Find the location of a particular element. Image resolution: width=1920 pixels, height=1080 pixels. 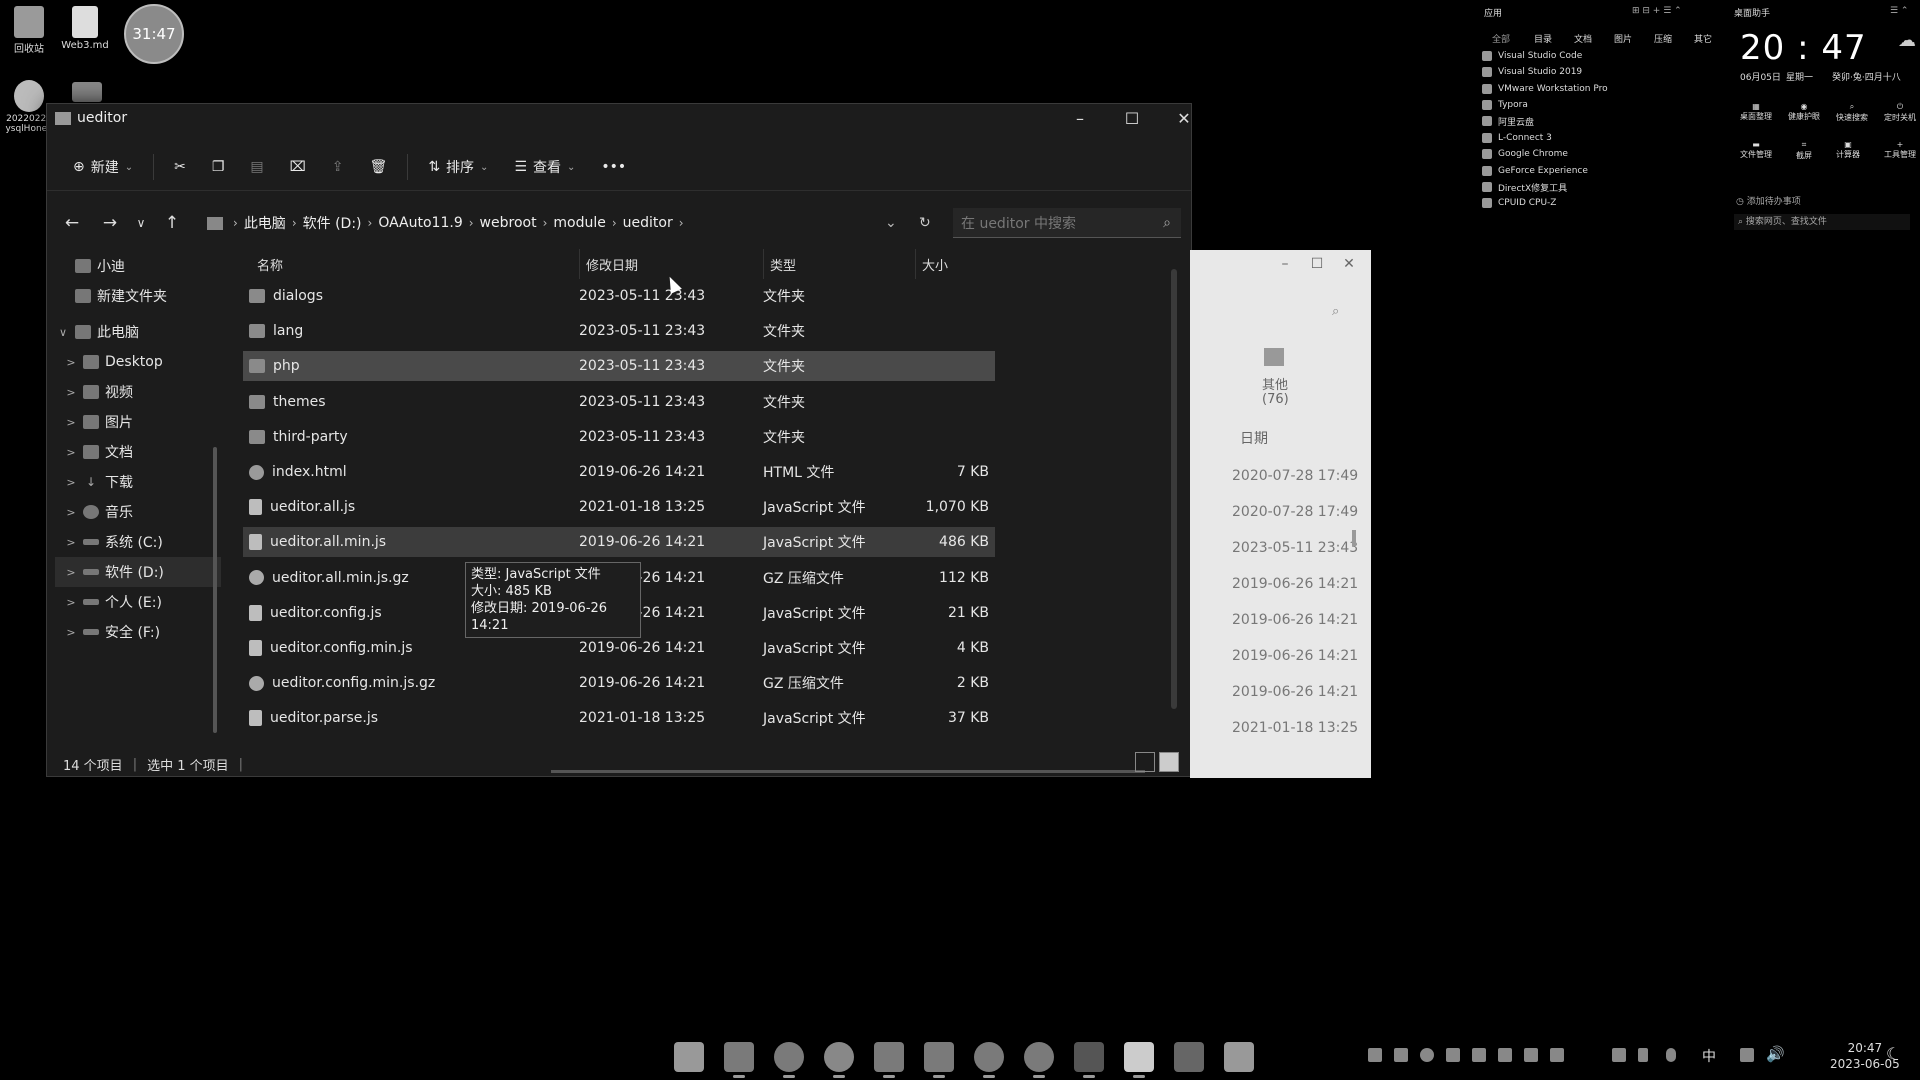

forward-button: → is located at coordinates (110, 223).